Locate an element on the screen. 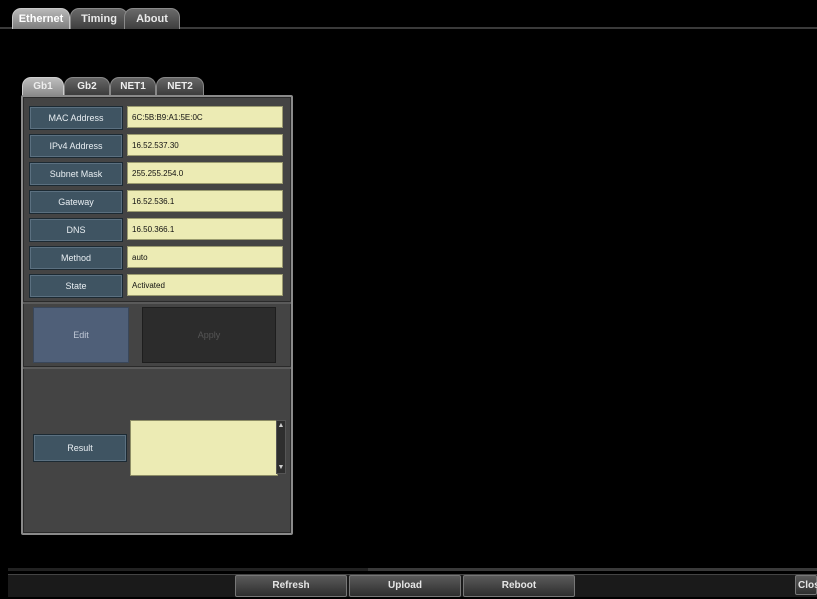 The image size is (817, 599). fields-divider is located at coordinates (157, 302).